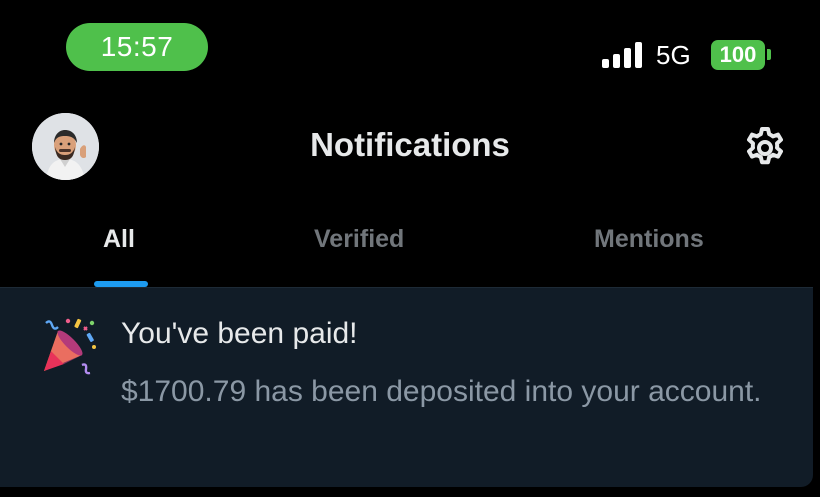 The width and height of the screenshot is (820, 497). I want to click on gear-icon, so click(765, 146).